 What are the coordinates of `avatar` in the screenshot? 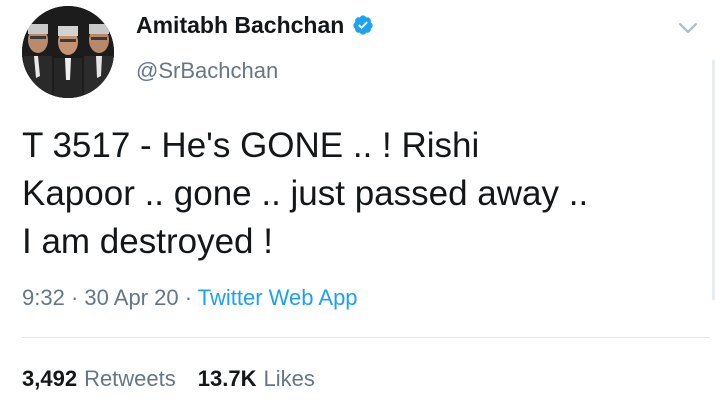 It's located at (68, 52).